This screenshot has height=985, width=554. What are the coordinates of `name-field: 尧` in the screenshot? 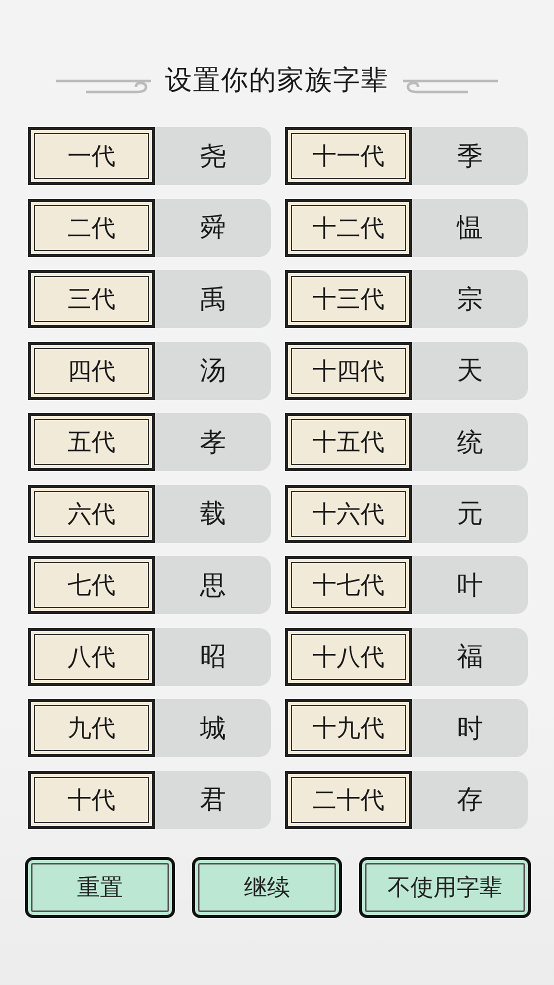 It's located at (213, 156).